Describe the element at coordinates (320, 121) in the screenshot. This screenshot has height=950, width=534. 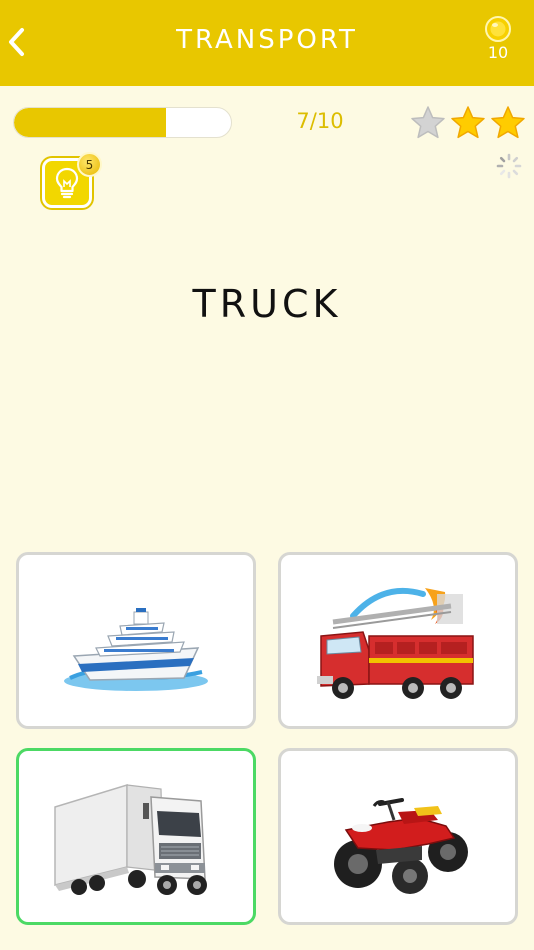
I see `progress-label: 7/10` at that location.